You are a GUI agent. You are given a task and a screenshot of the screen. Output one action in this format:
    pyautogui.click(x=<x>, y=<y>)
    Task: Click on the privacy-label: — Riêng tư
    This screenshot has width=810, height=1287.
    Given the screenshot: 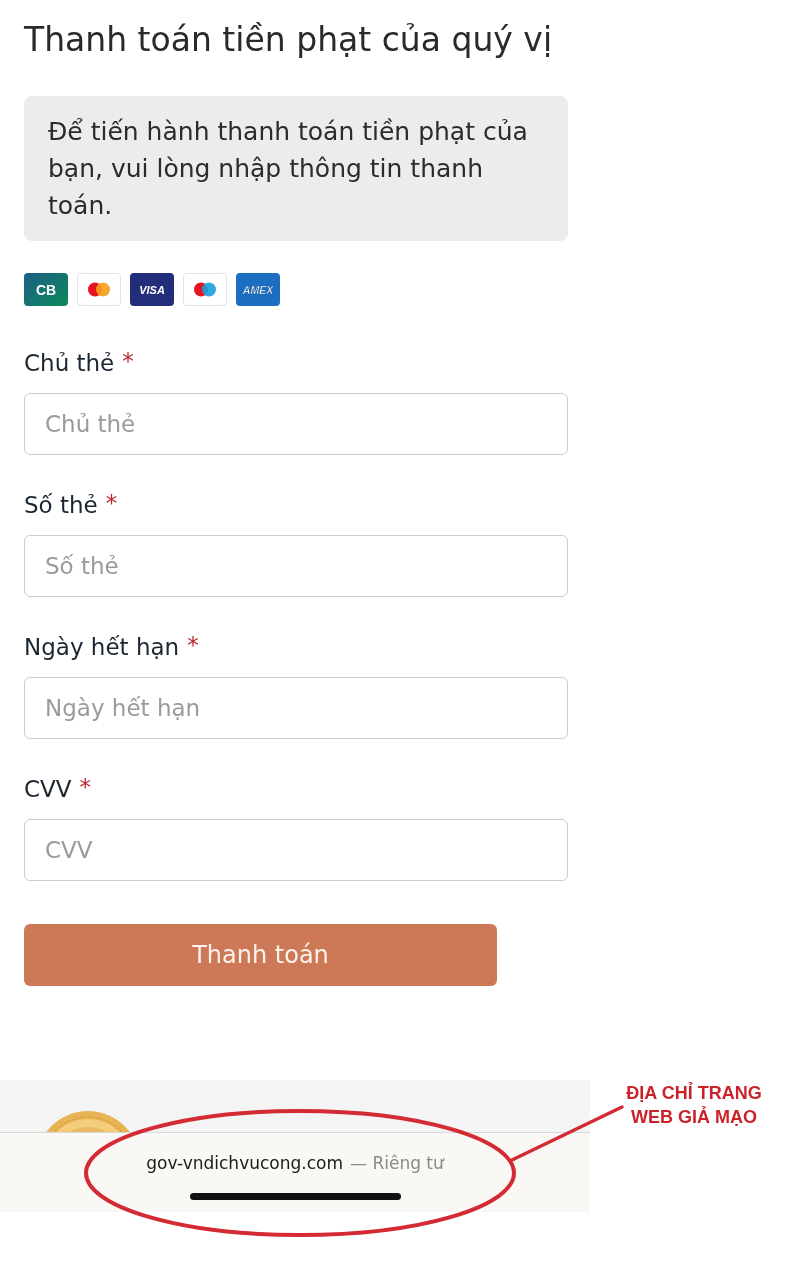 What is the action you would take?
    pyautogui.click(x=397, y=1163)
    